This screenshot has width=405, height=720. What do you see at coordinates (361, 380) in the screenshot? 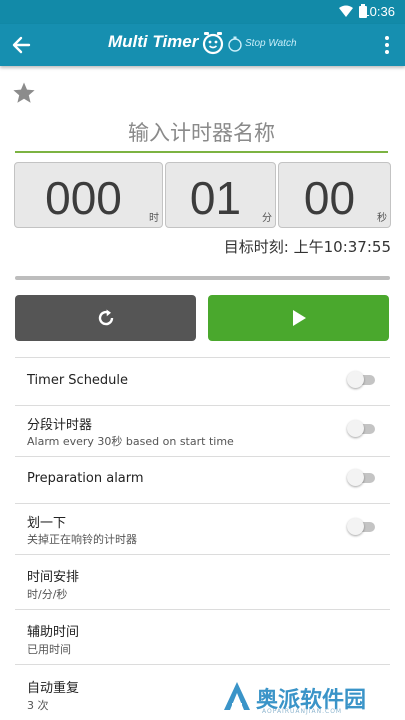
I see `timer-schedule-toggle` at bounding box center [361, 380].